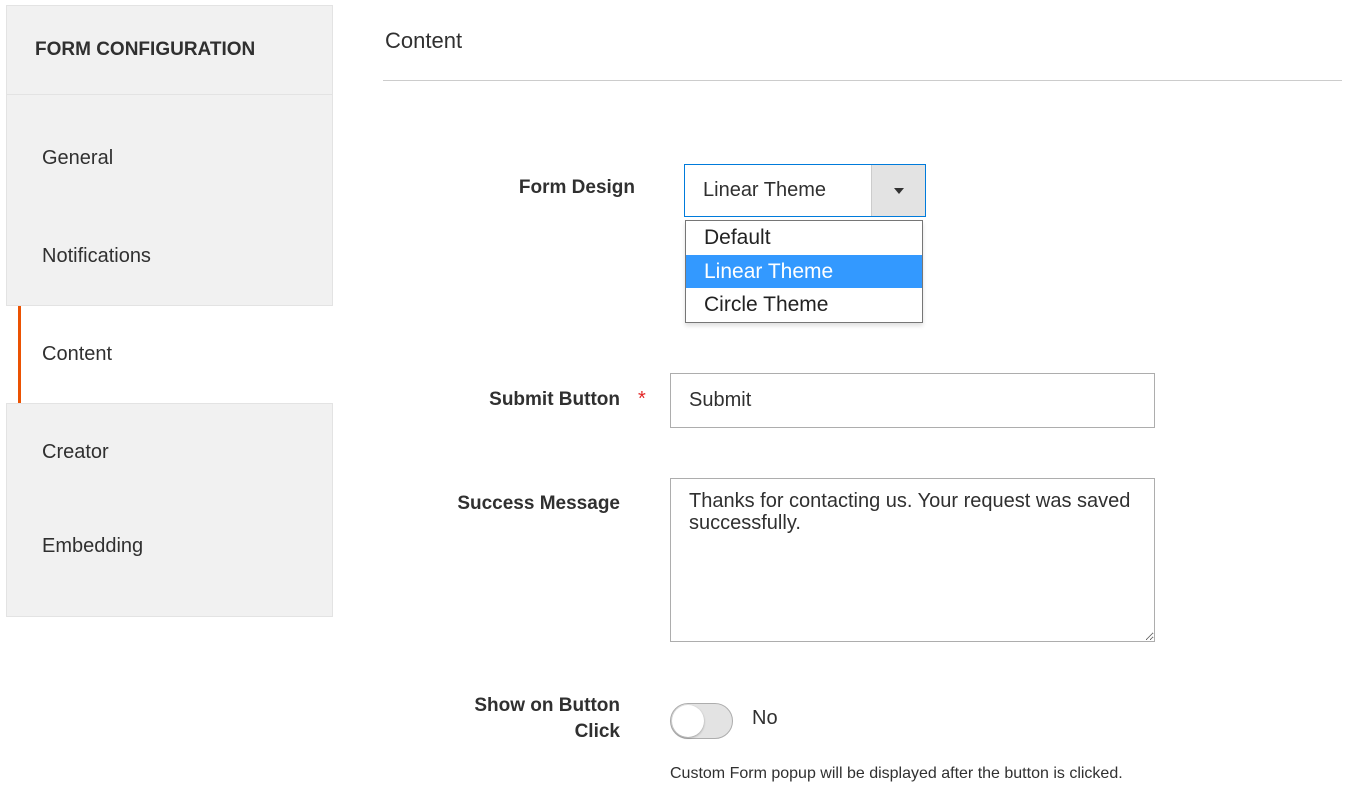 The height and width of the screenshot is (812, 1349). Describe the element at coordinates (75, 451) in the screenshot. I see `sidebar-item-label: Creator` at that location.